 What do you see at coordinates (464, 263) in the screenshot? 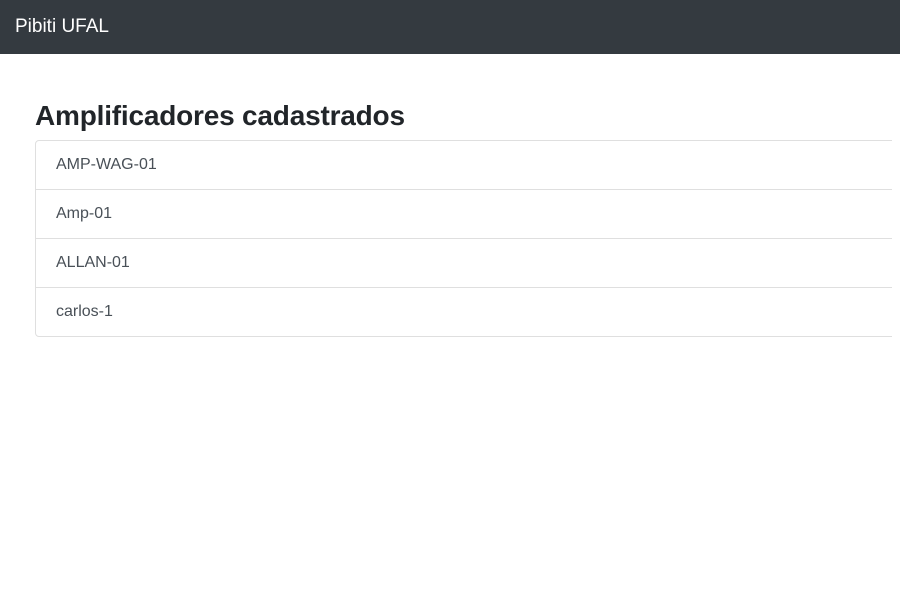
I see `amplifier-list-item: ALLAN-01` at bounding box center [464, 263].